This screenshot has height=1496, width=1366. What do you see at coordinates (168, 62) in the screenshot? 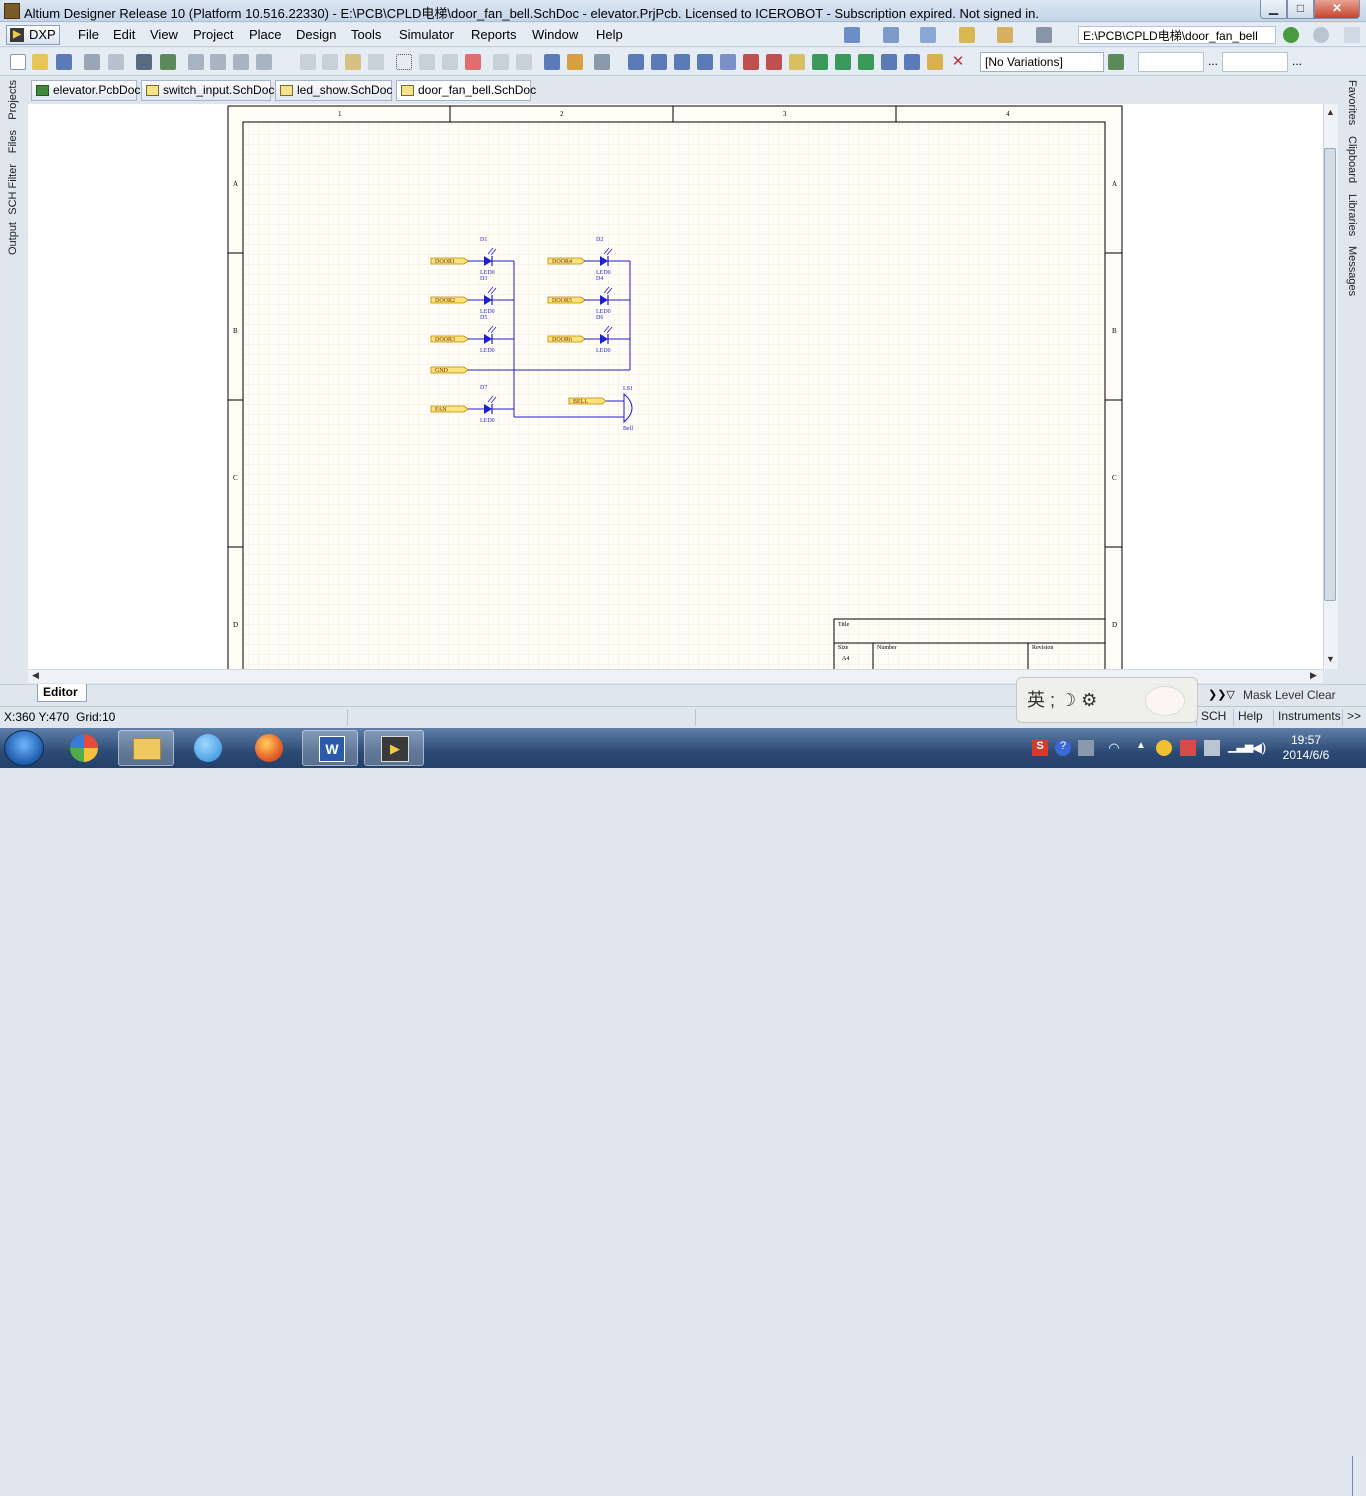
I see `board-icon` at bounding box center [168, 62].